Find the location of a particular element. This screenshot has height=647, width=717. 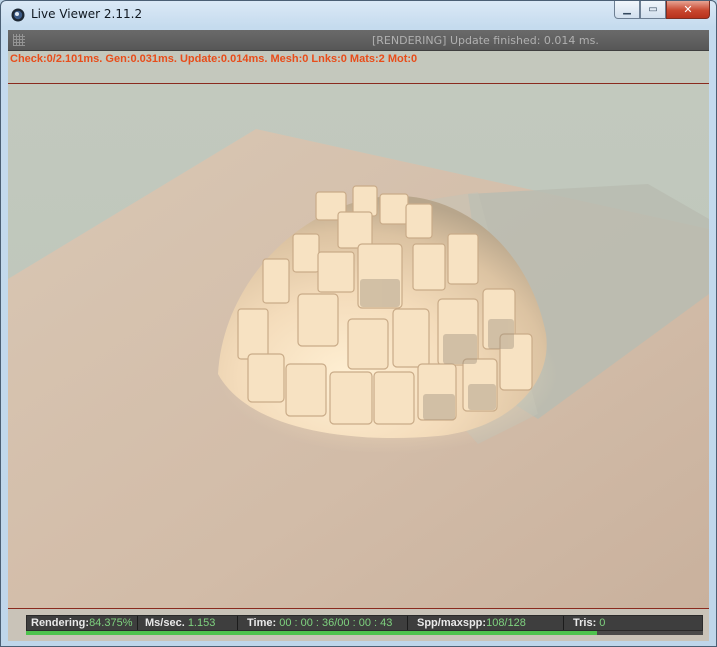

rendering-value: 84.375% is located at coordinates (111, 623).